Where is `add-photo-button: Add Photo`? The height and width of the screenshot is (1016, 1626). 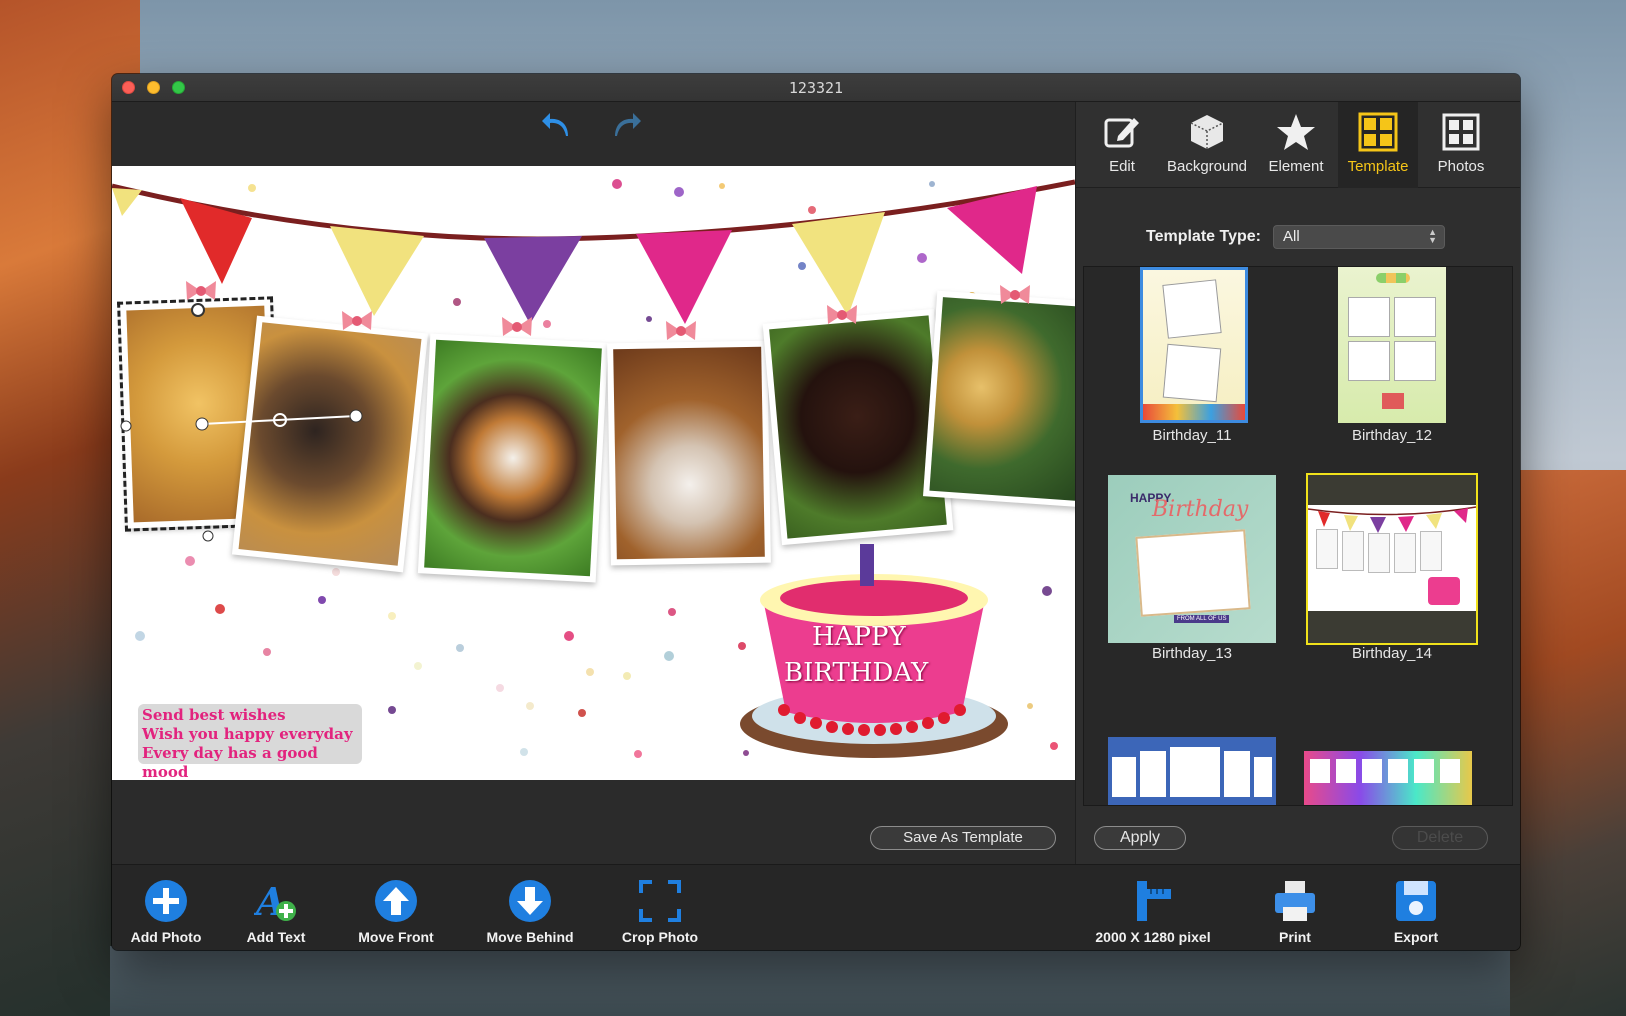
add-photo-button: Add Photo is located at coordinates (166, 907).